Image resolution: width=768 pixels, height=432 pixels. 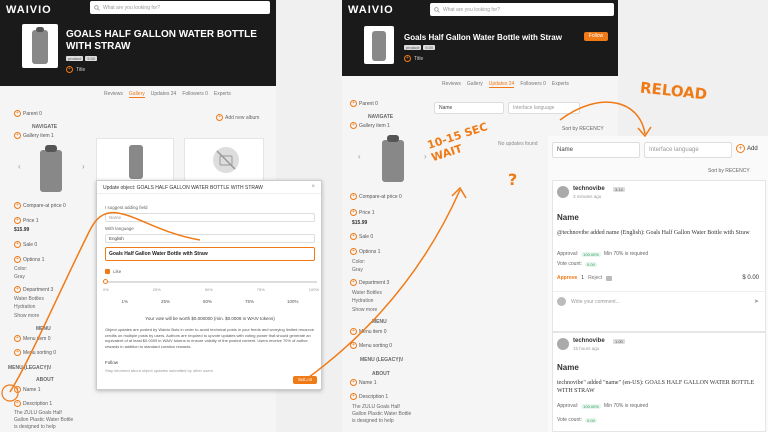 I want to click on add-album-button: + Add new album, so click(x=237, y=117).